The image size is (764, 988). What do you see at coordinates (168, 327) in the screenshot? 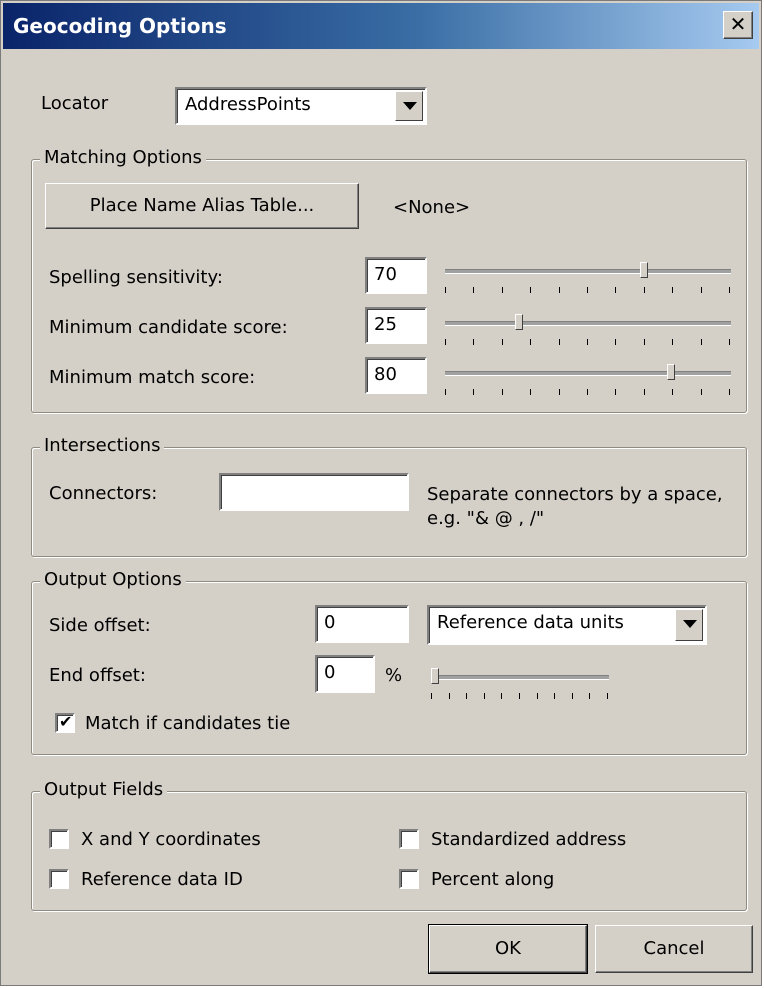
I see `minimum-candidate-score-label: Minimum candidate score:` at bounding box center [168, 327].